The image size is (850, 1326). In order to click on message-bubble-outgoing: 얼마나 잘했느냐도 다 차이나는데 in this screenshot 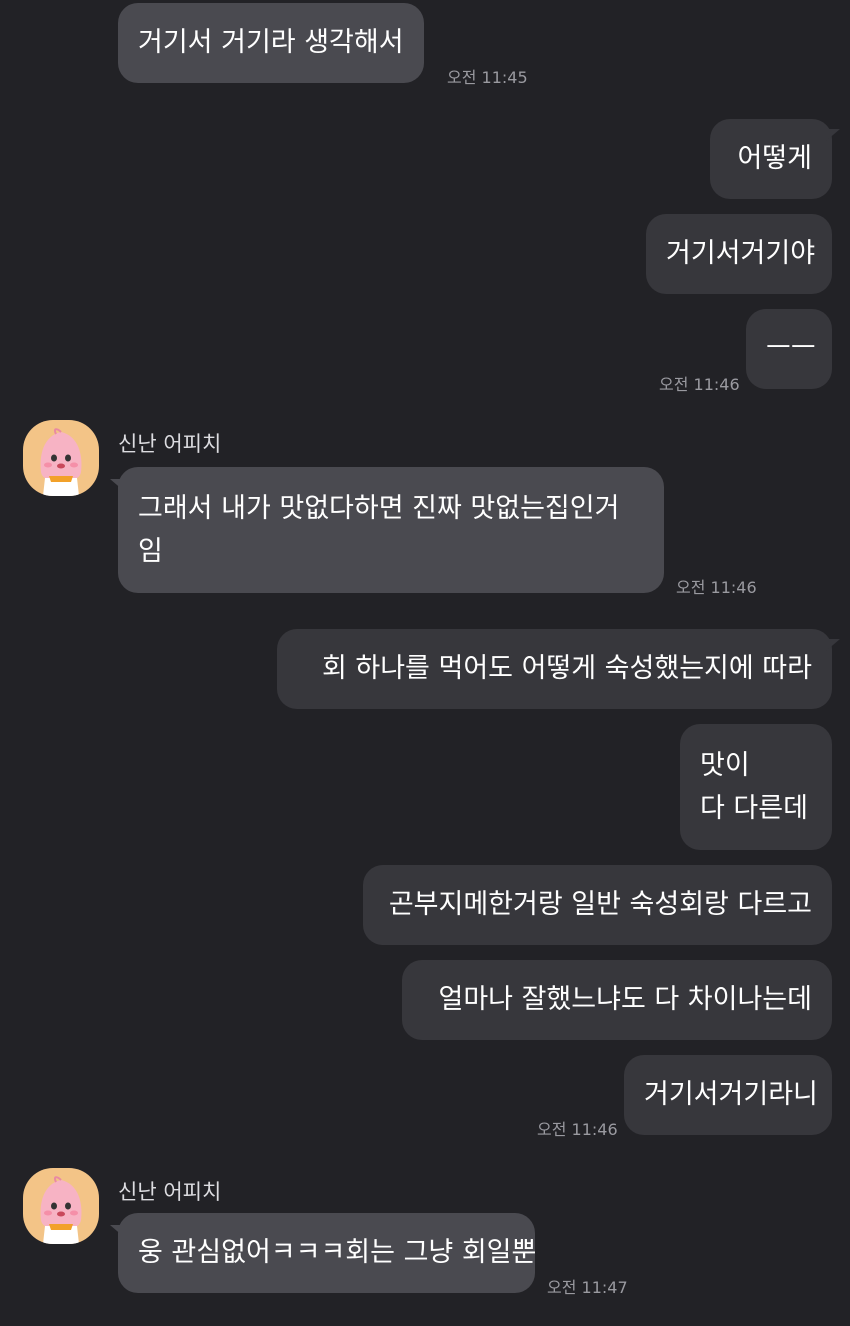, I will do `click(617, 1000)`.